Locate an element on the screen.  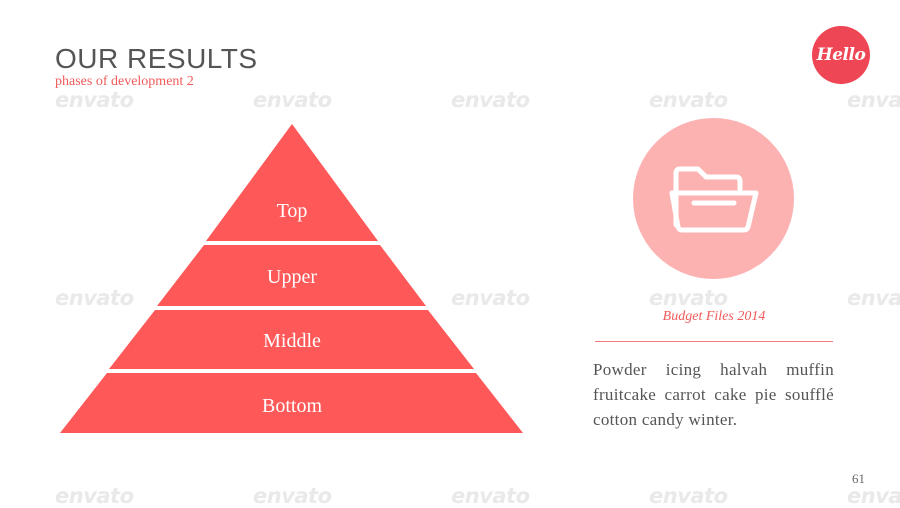
feature-caption: Budget Files 2014 is located at coordinates (714, 316).